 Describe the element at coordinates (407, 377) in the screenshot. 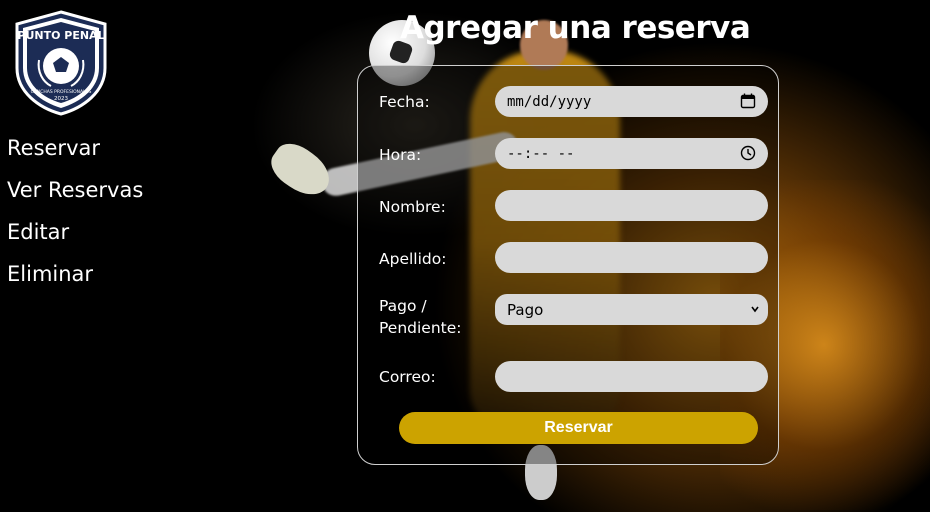

I see `correo-label: Correo:` at that location.